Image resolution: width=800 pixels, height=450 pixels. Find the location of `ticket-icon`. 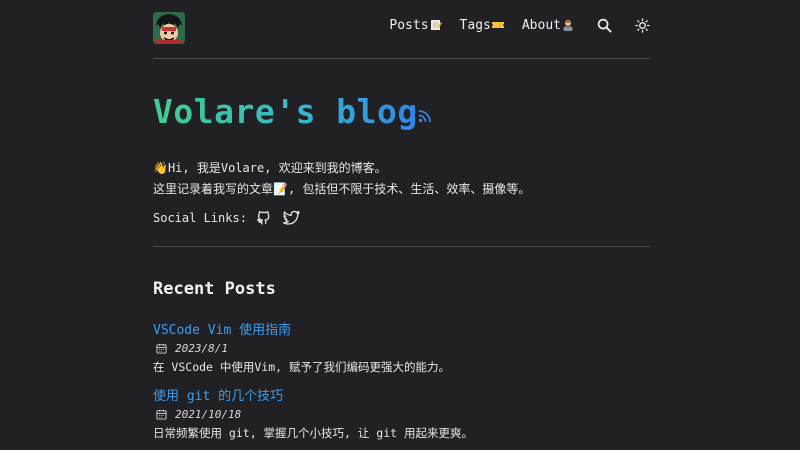

ticket-icon is located at coordinates (497, 25).